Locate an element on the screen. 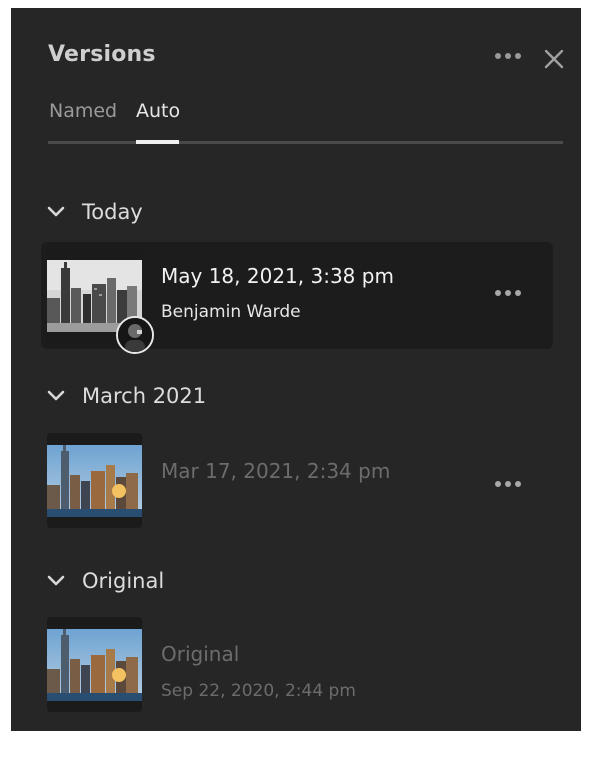 This screenshot has width=590, height=759. version-date: Mar 17, 2021, 2:34 pm is located at coordinates (276, 471).